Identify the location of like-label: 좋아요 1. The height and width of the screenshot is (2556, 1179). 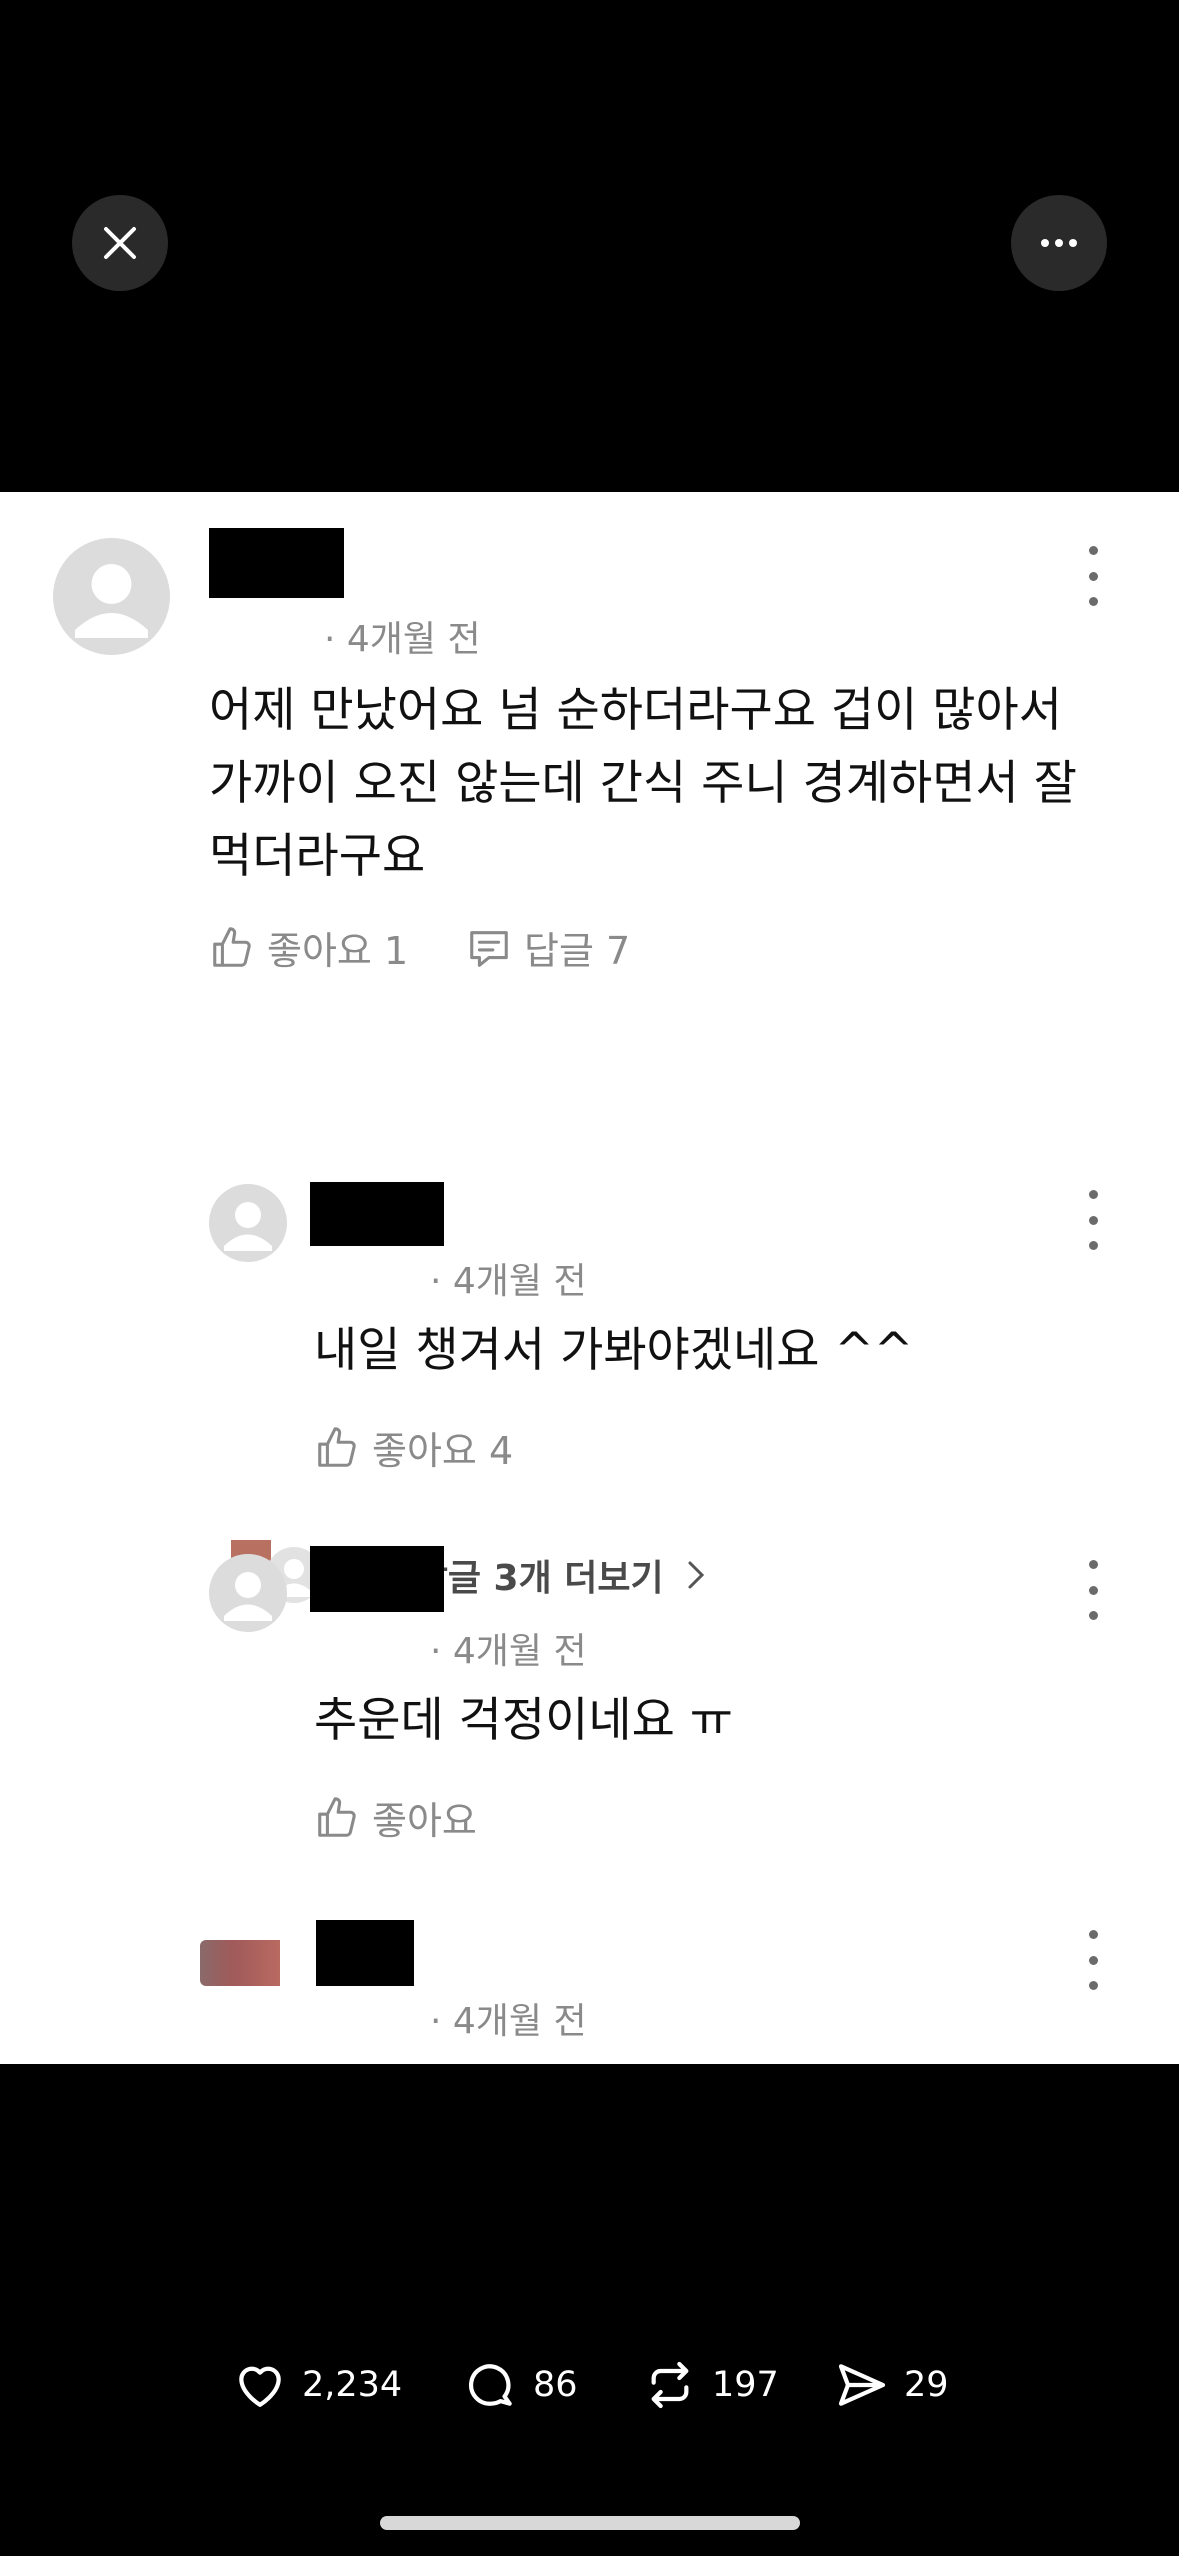
(338, 951).